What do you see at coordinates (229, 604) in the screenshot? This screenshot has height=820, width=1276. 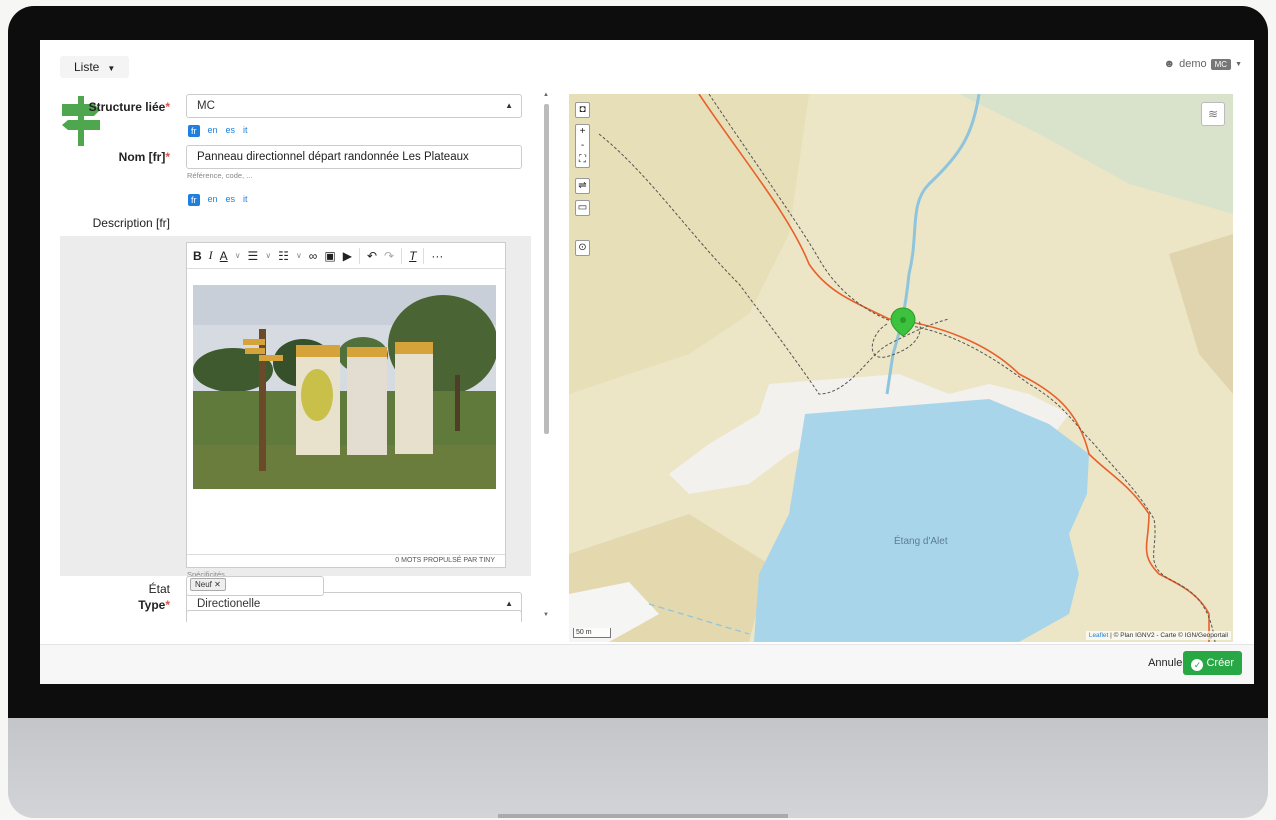 I see `type-value: Directionelle` at bounding box center [229, 604].